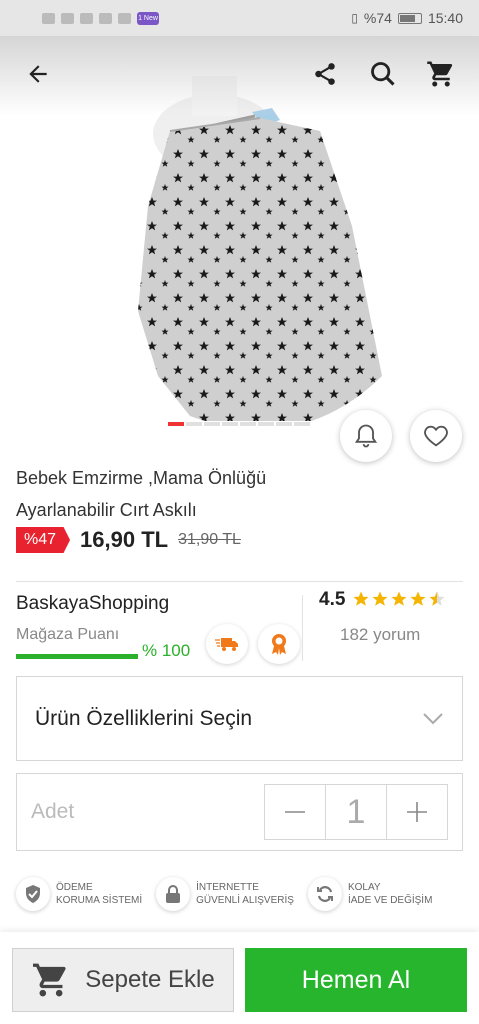 This screenshot has width=479, height=1024. What do you see at coordinates (33, 894) in the screenshot?
I see `shield-check-icon` at bounding box center [33, 894].